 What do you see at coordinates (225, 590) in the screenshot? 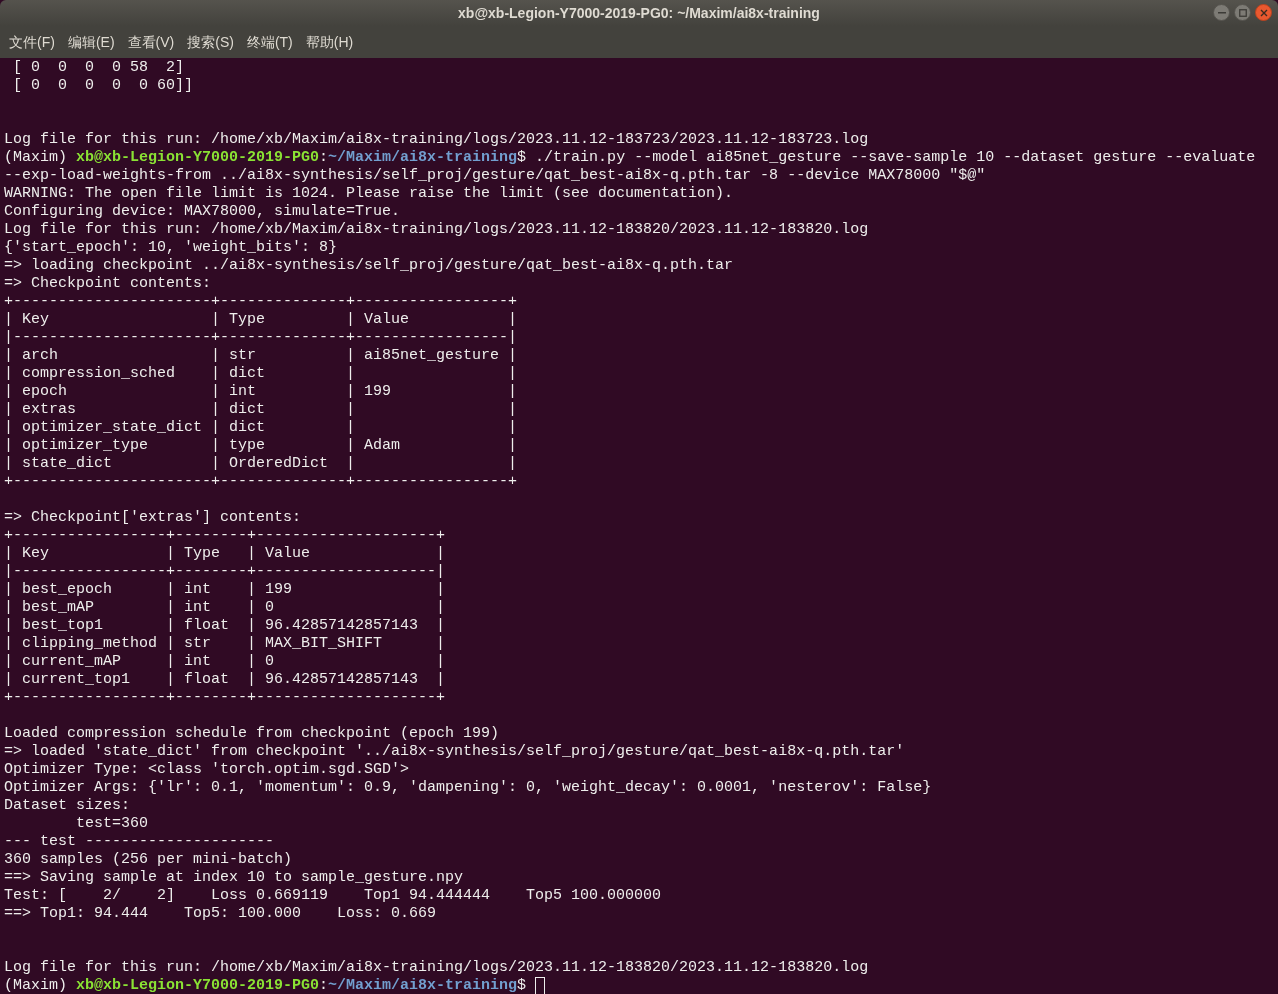
I see `terminal-line: | best_epoch | int | 199 |` at bounding box center [225, 590].